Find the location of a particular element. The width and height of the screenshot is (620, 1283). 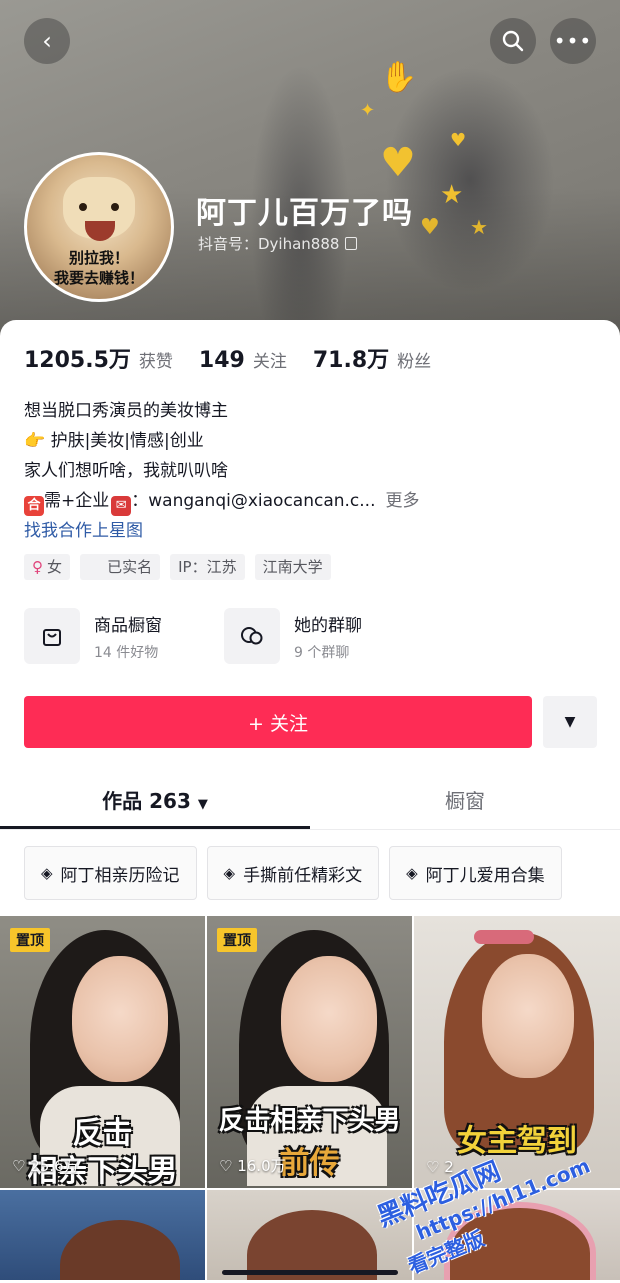

tab-showcase: 橱窗 is located at coordinates (465, 801).